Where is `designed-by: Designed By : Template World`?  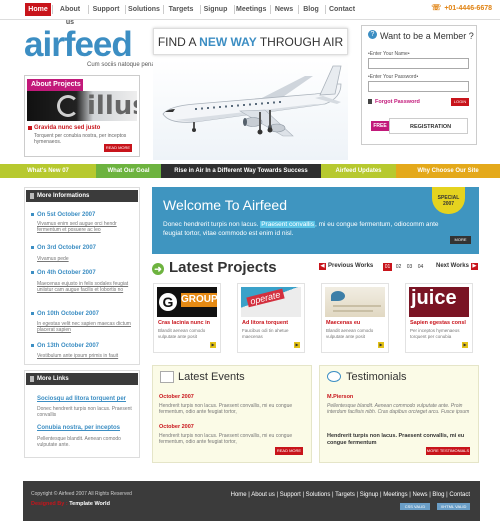 designed-by: Designed By : Template World is located at coordinates (70, 504).